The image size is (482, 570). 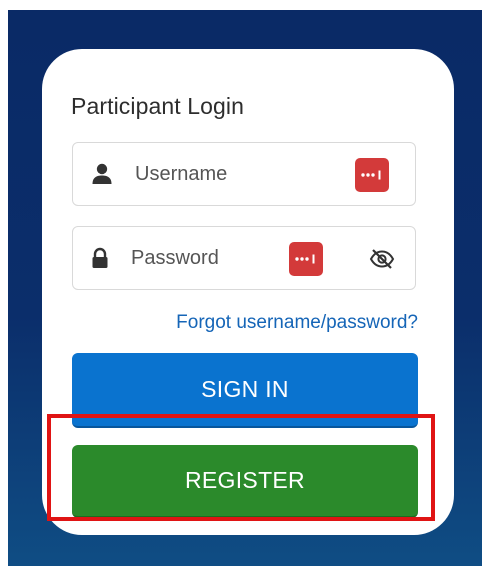 I want to click on sign-in-button: SIGN IN, so click(x=245, y=390).